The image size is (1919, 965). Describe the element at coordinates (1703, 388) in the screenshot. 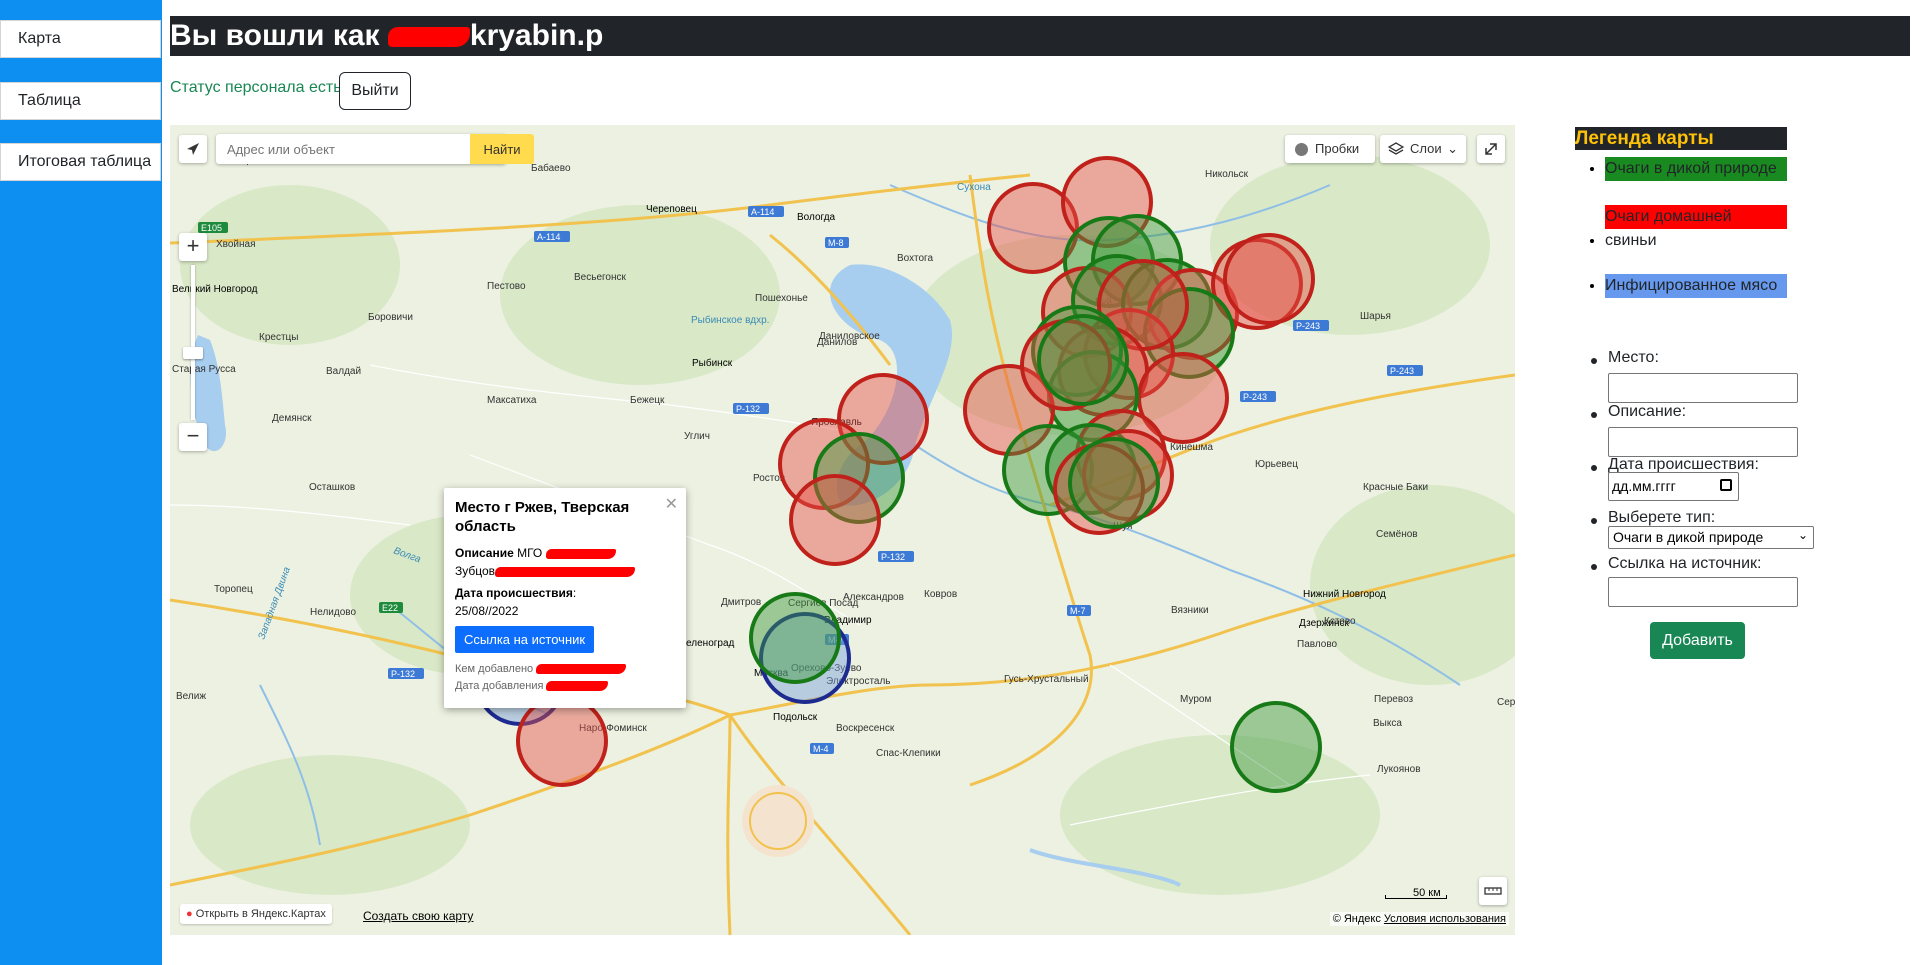

I see `place-input` at that location.